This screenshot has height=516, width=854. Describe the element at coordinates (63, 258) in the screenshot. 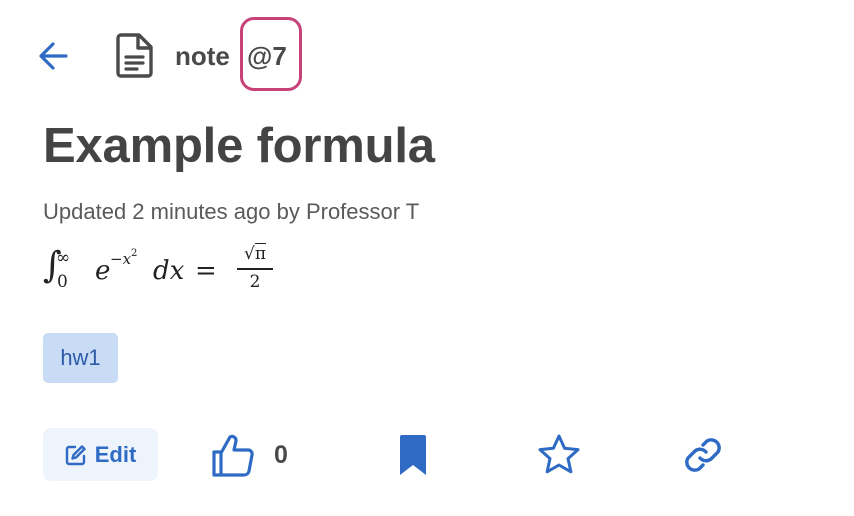

I see `formula-upper-limit: ∞` at that location.